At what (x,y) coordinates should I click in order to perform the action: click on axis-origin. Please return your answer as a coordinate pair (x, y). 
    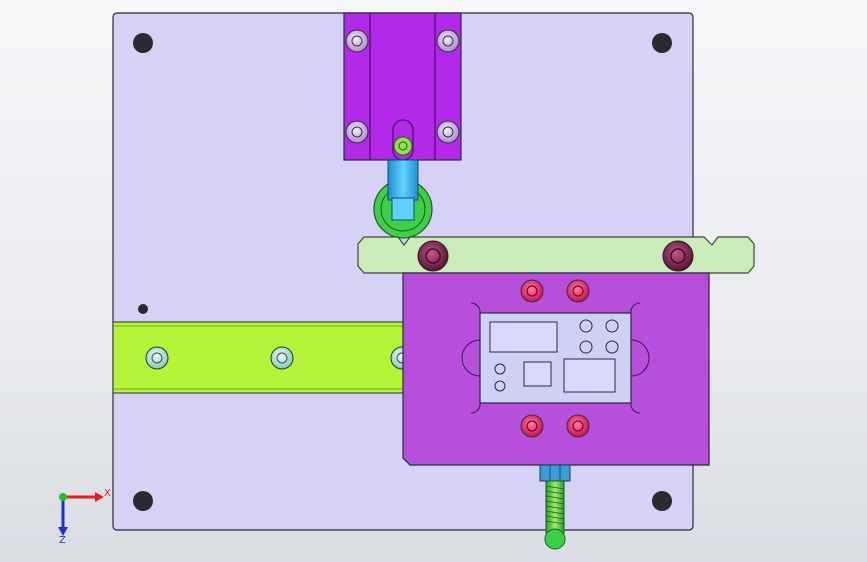
    Looking at the image, I should click on (63, 497).